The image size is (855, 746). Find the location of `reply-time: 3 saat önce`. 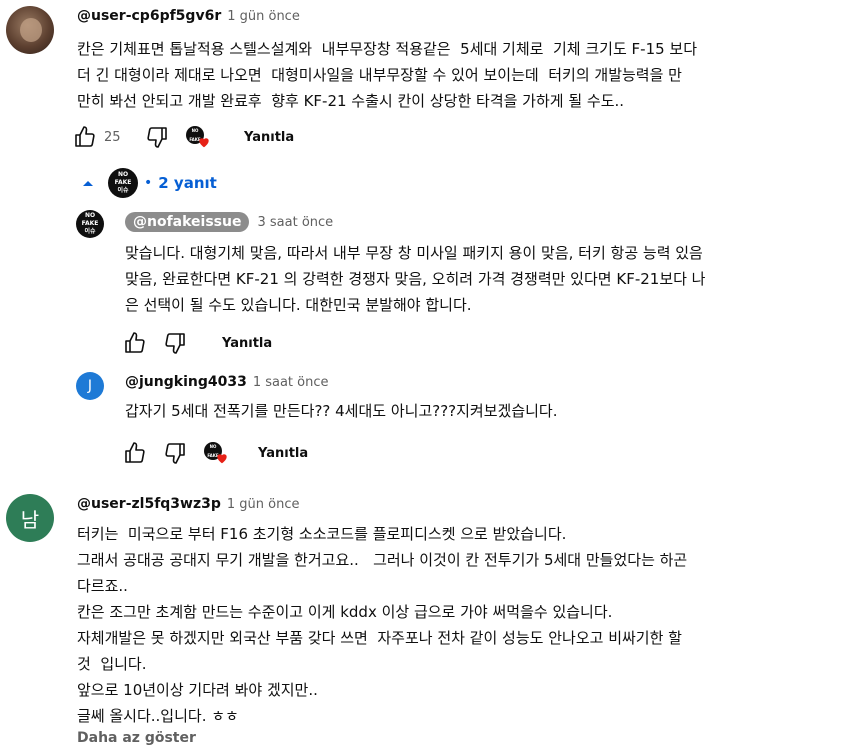

reply-time: 3 saat önce is located at coordinates (295, 222).